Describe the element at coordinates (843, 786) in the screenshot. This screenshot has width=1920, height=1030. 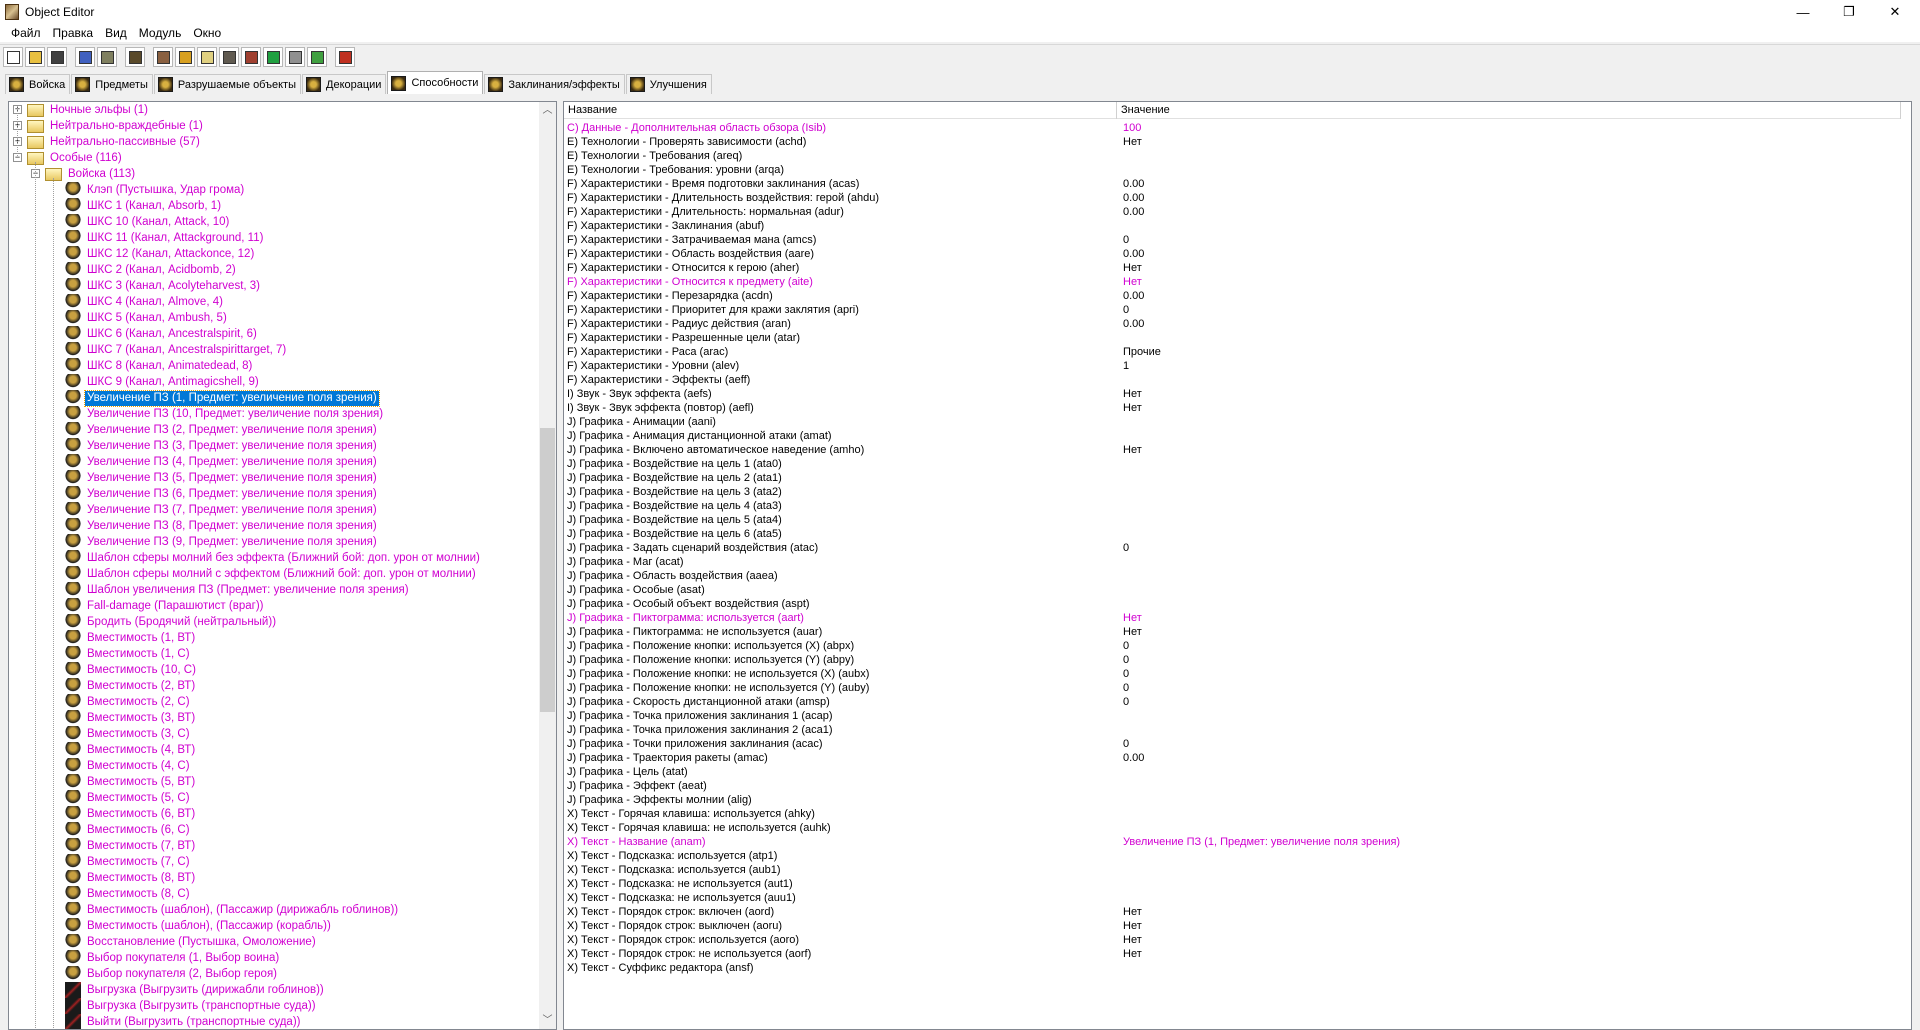
I see `property-row: J) Графика - Эффект (aeat)` at that location.